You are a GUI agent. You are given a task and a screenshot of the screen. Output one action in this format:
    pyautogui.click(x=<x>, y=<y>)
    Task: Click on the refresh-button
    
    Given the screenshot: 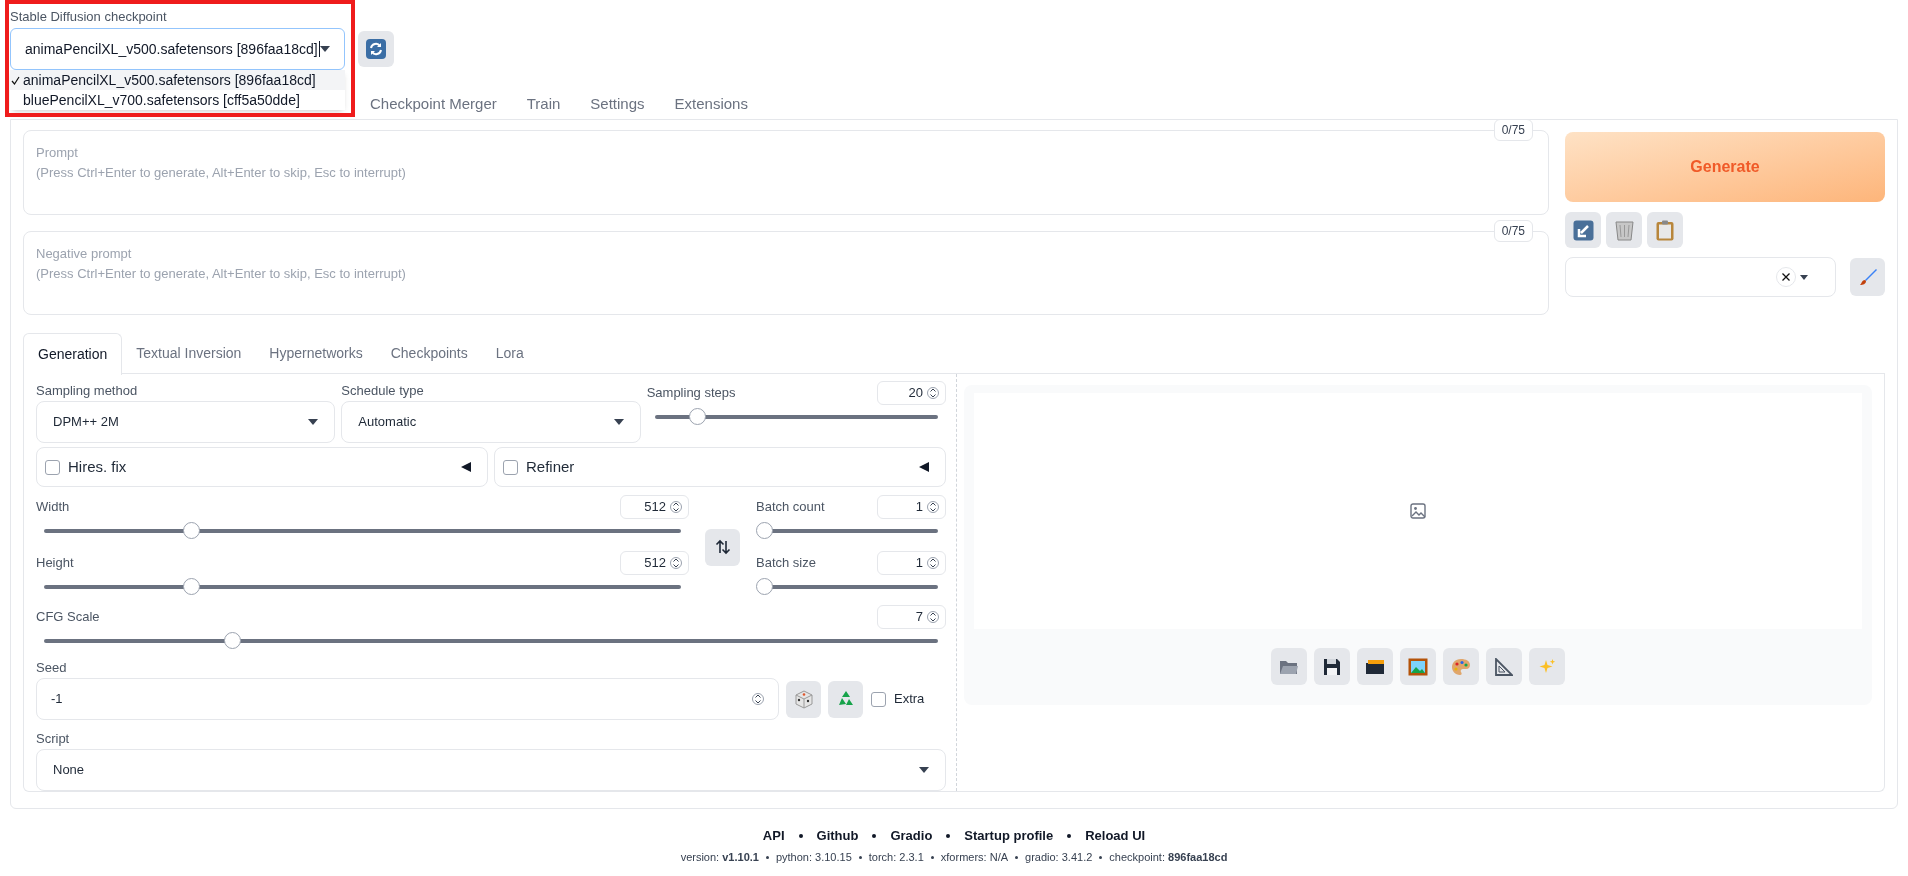 What is the action you would take?
    pyautogui.click(x=376, y=49)
    